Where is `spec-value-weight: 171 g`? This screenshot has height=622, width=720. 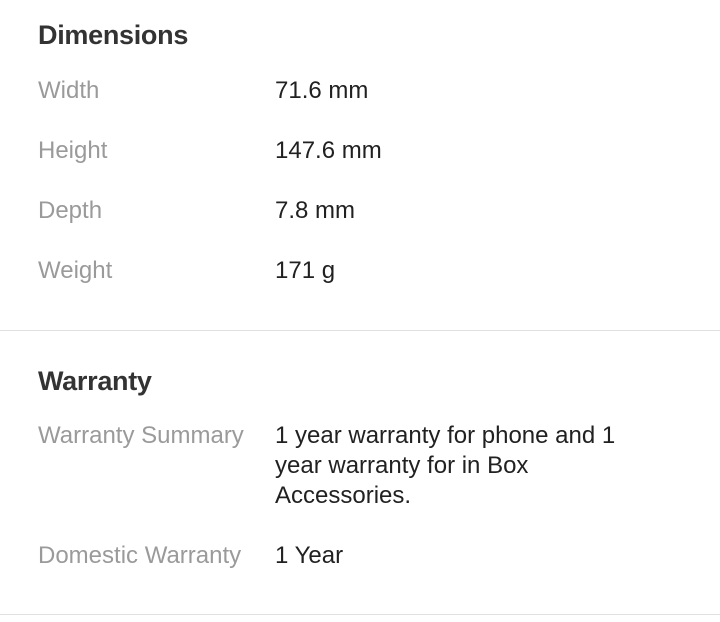 spec-value-weight: 171 g is located at coordinates (305, 270).